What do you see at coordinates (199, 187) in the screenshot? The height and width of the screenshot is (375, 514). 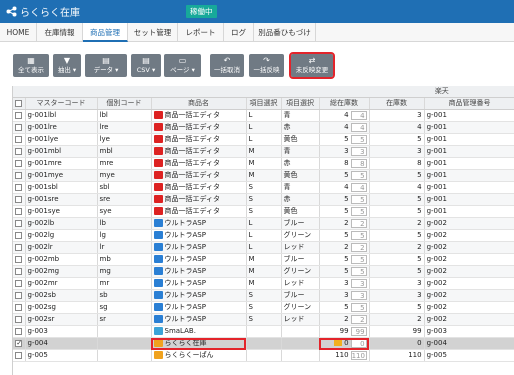 I see `product-name-cell: 商品一括エディタ` at bounding box center [199, 187].